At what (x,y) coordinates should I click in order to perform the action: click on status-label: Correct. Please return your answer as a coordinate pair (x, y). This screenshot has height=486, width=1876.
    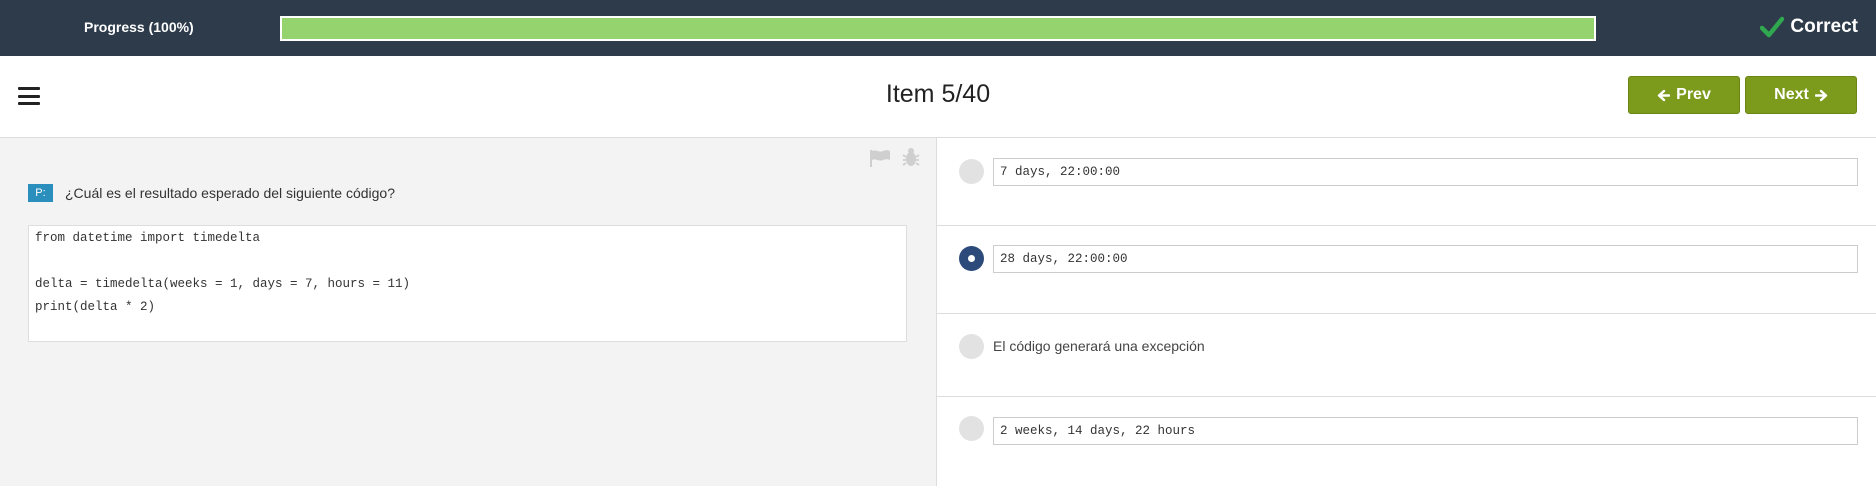
    Looking at the image, I should click on (1824, 26).